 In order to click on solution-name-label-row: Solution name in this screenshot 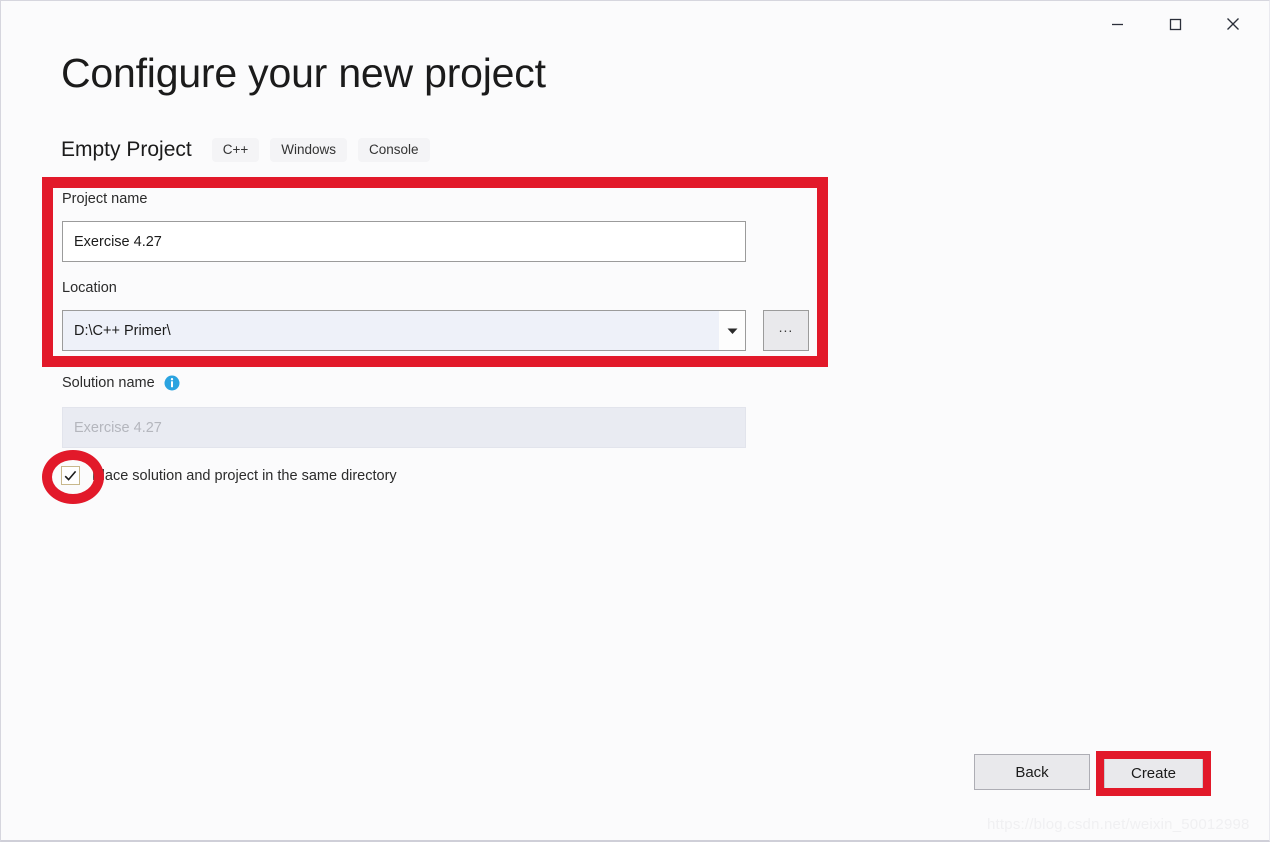, I will do `click(121, 383)`.